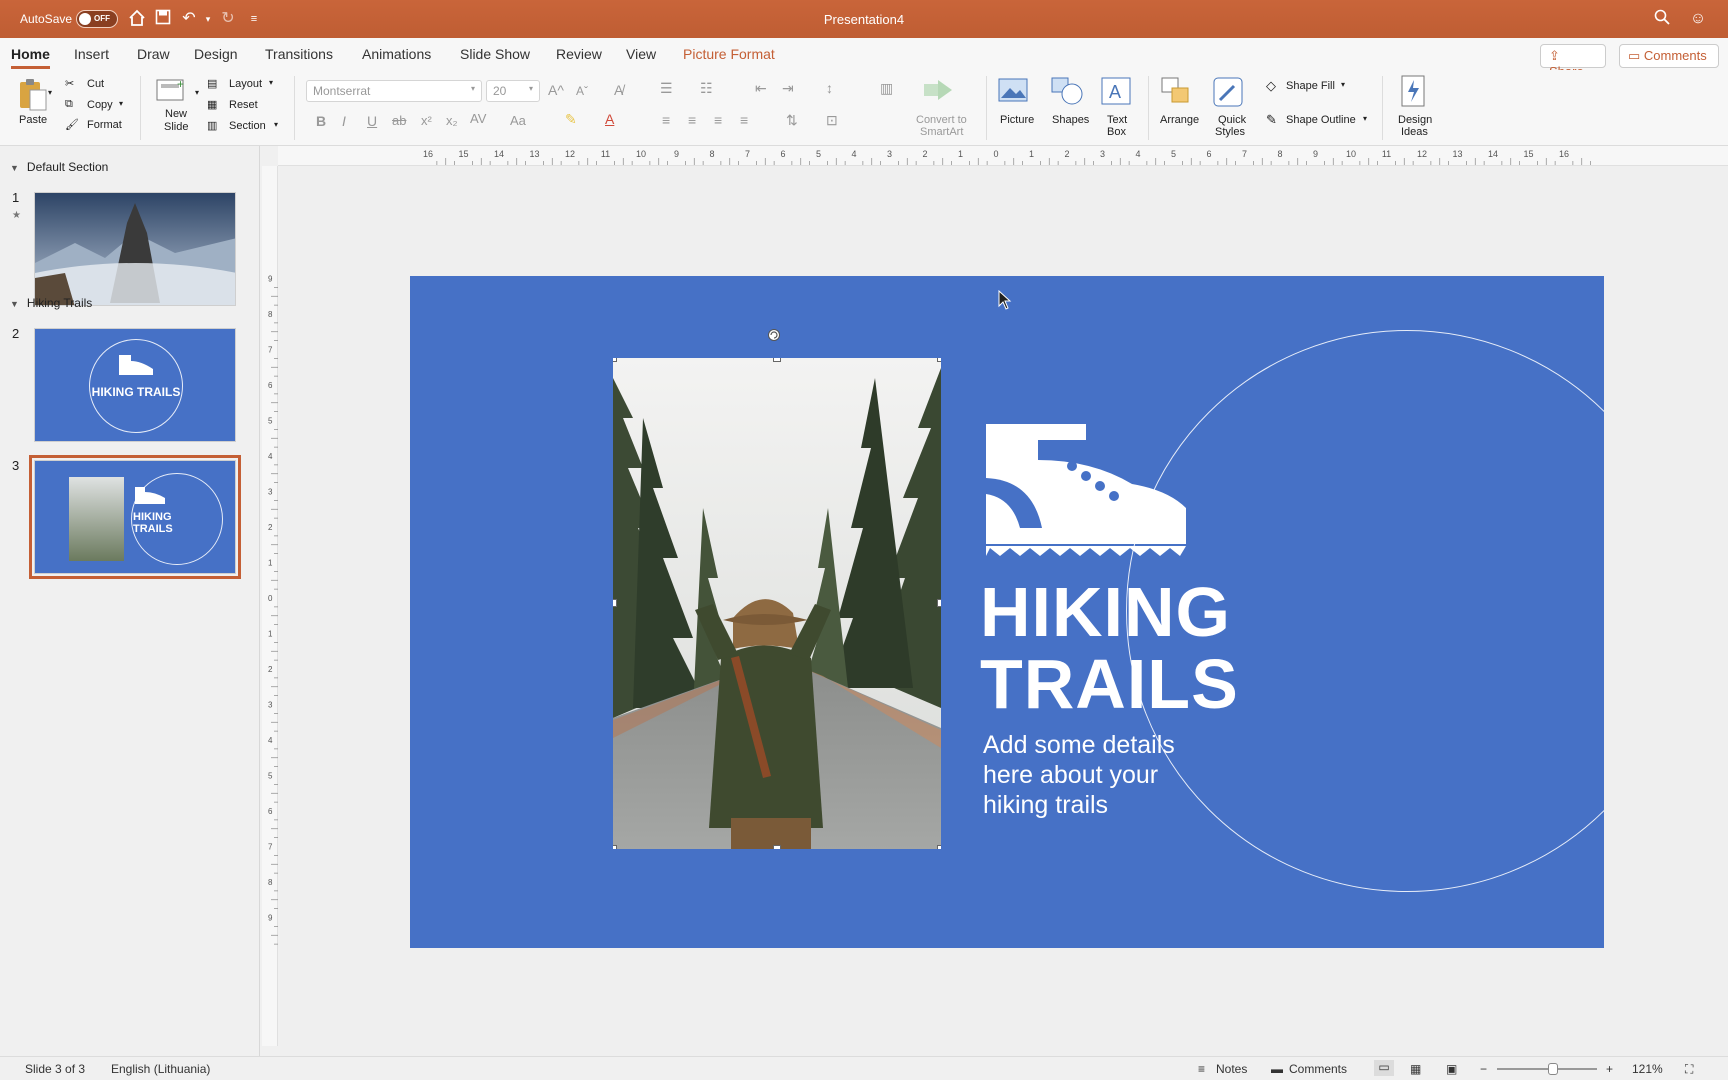  Describe the element at coordinates (829, 88) in the screenshot. I see `line-spacing-icon: ↕` at that location.